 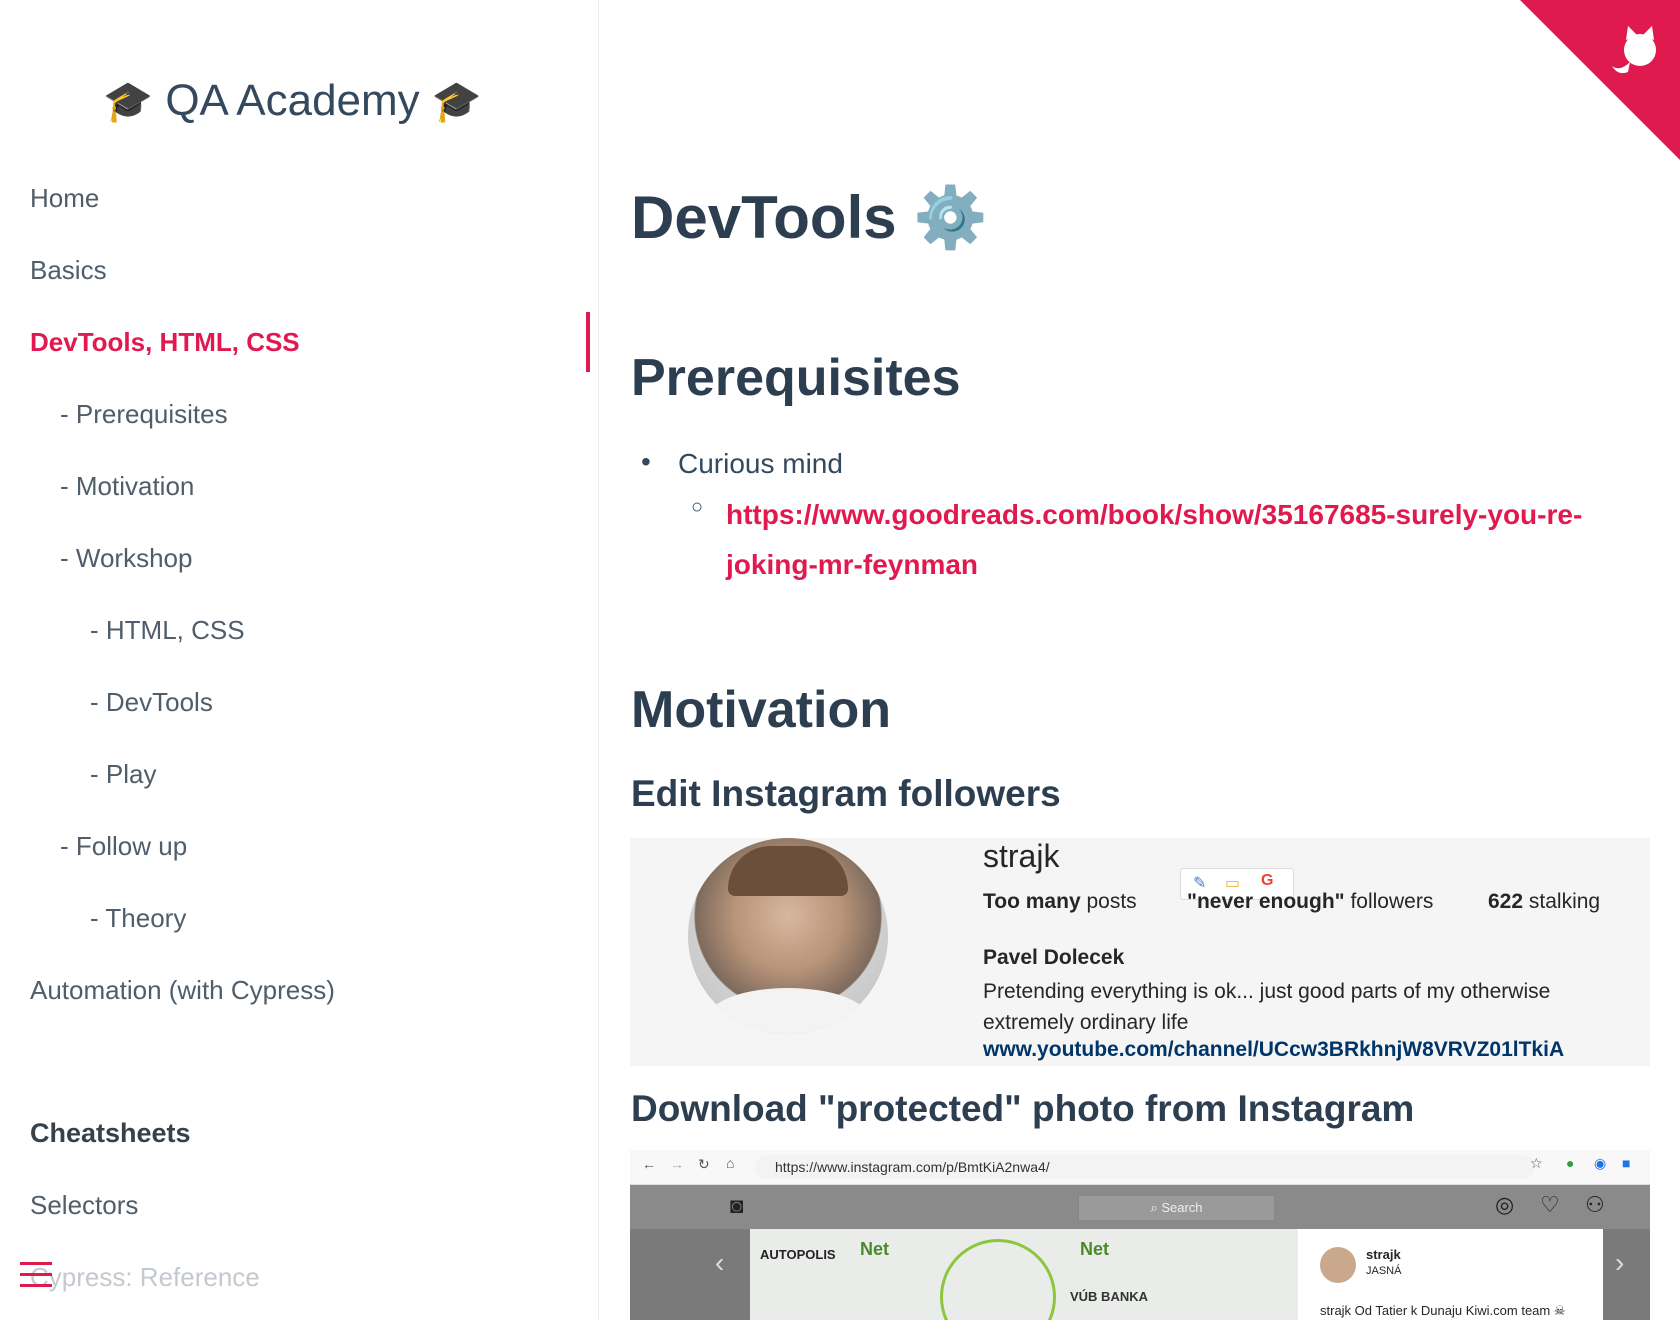 What do you see at coordinates (1536, 1163) in the screenshot?
I see `star-icon: ☆` at bounding box center [1536, 1163].